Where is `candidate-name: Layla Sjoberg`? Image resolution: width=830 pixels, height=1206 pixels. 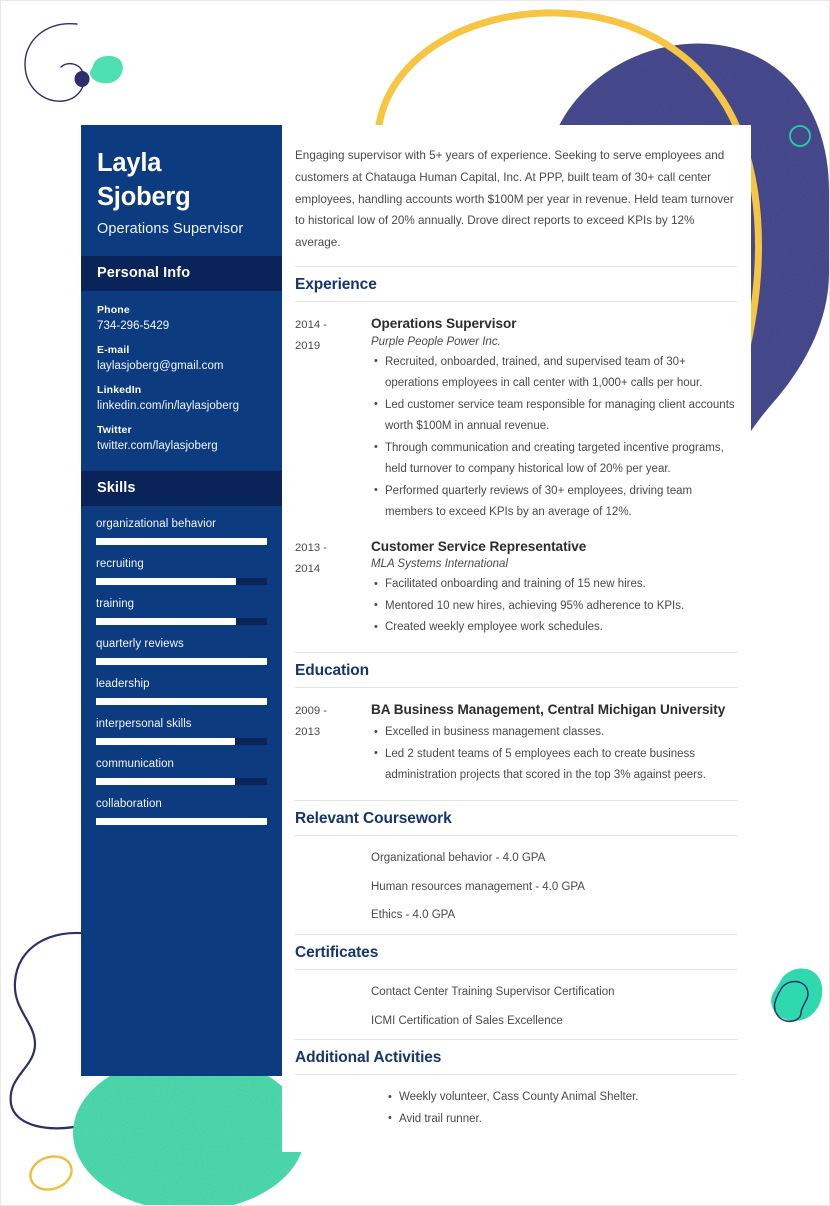 candidate-name: Layla Sjoberg is located at coordinates (181, 181).